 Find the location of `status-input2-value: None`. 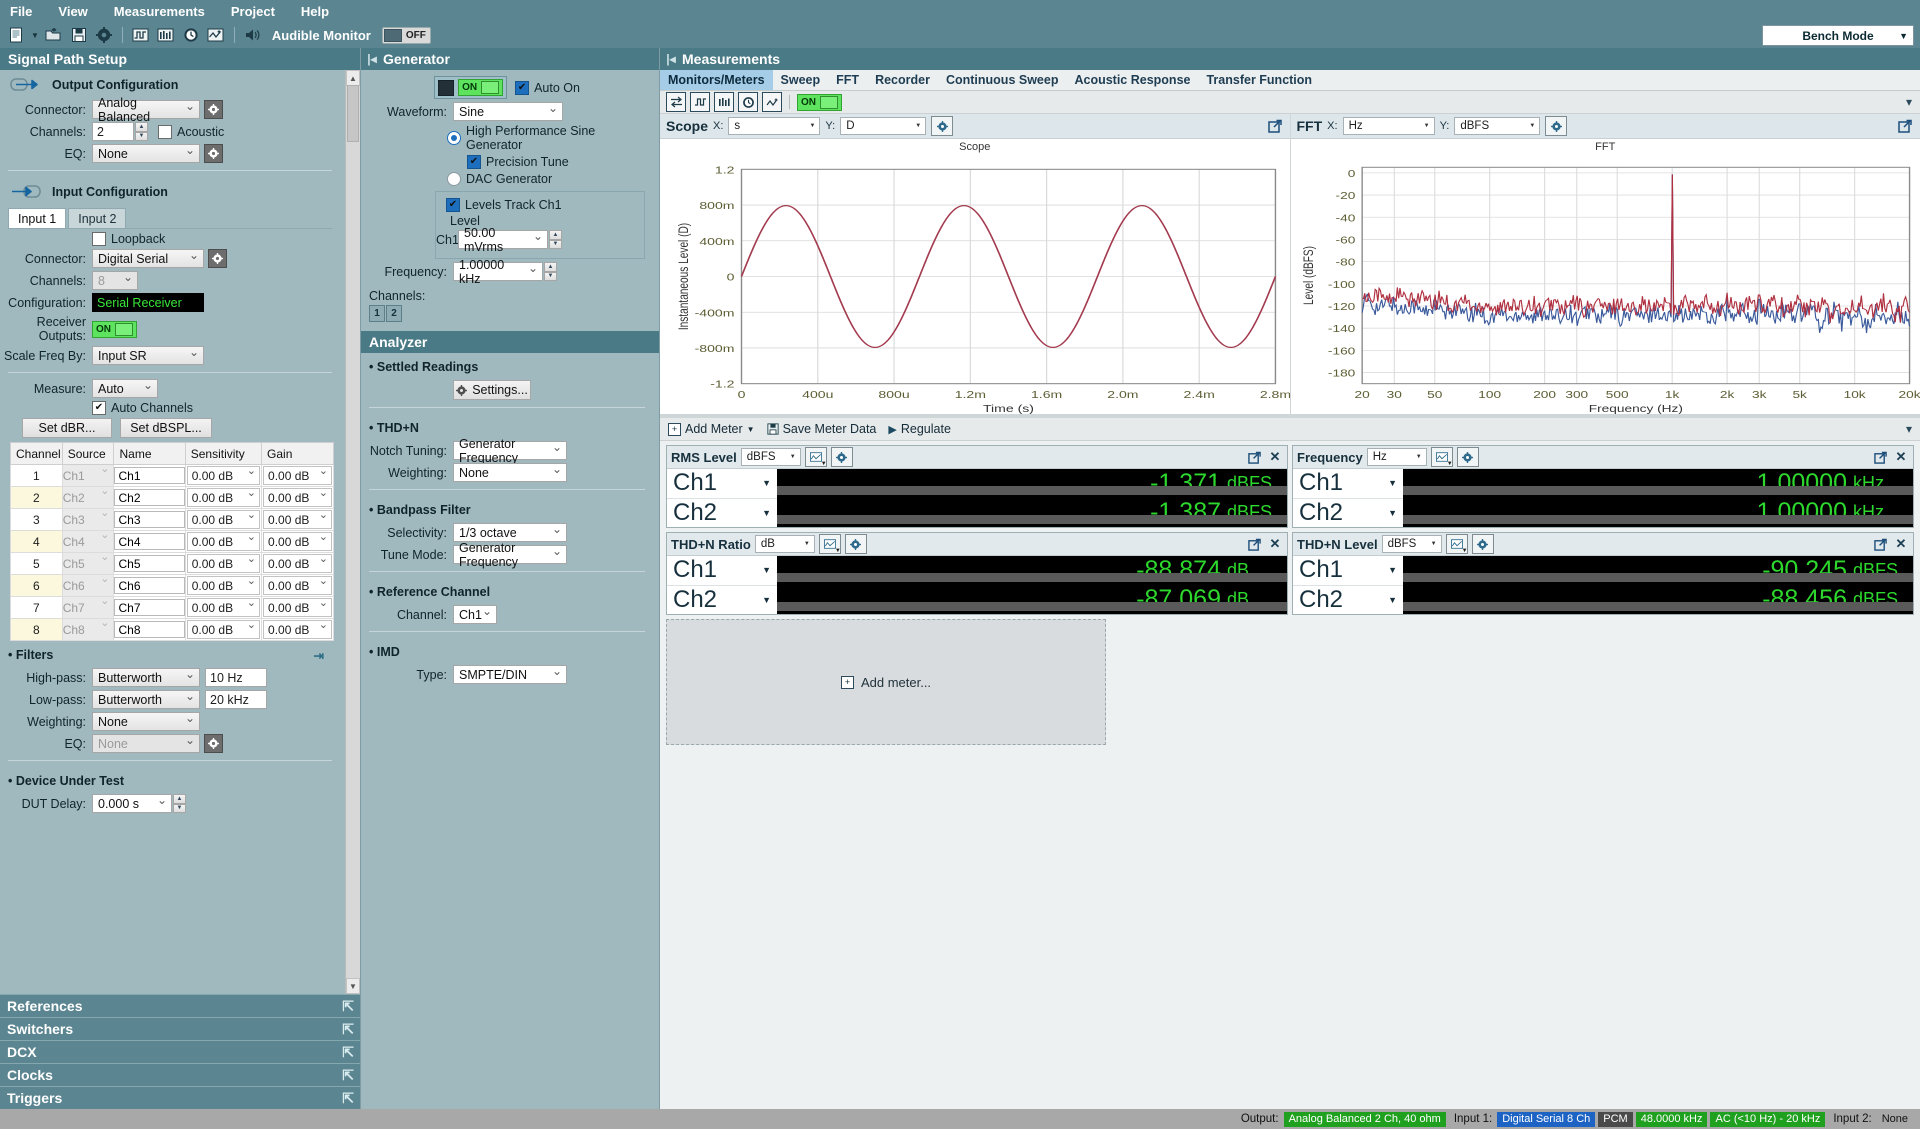

status-input2-value: None is located at coordinates (1895, 1119).